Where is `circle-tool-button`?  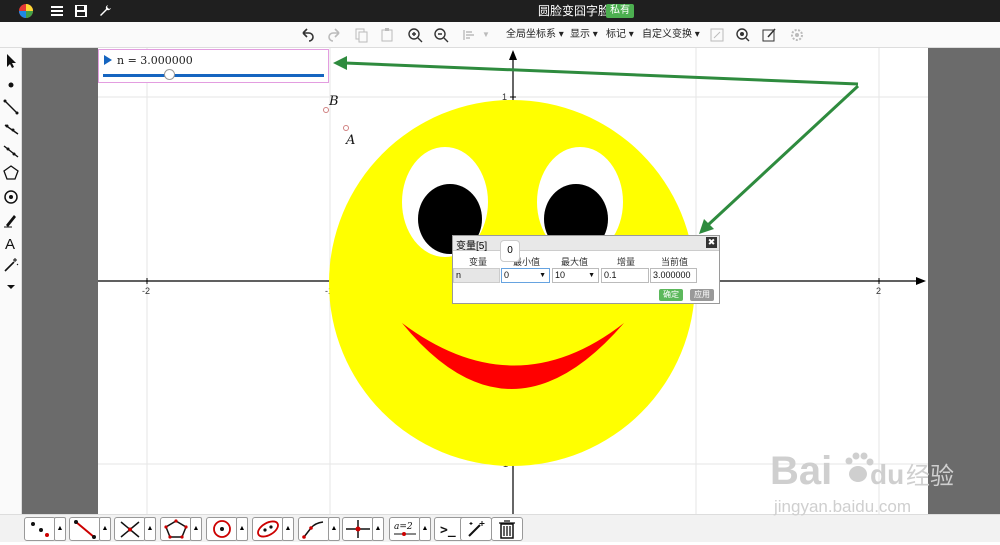
circle-tool-button is located at coordinates (222, 529).